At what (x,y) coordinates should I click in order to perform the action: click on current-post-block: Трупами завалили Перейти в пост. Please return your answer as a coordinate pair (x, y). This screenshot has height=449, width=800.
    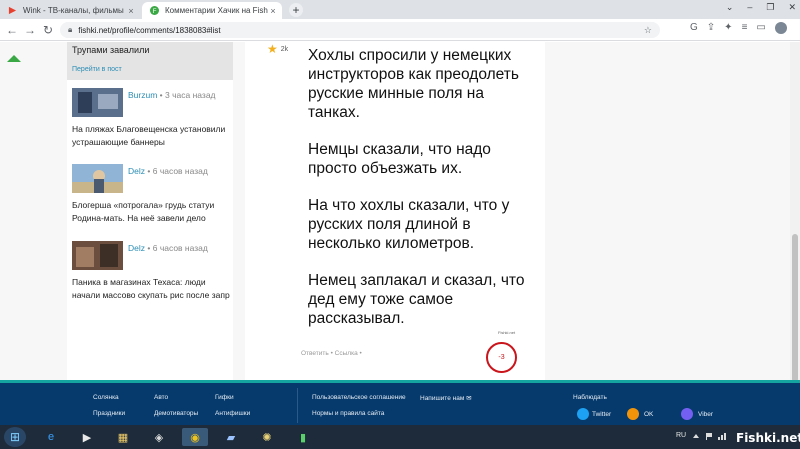
    Looking at the image, I should click on (150, 61).